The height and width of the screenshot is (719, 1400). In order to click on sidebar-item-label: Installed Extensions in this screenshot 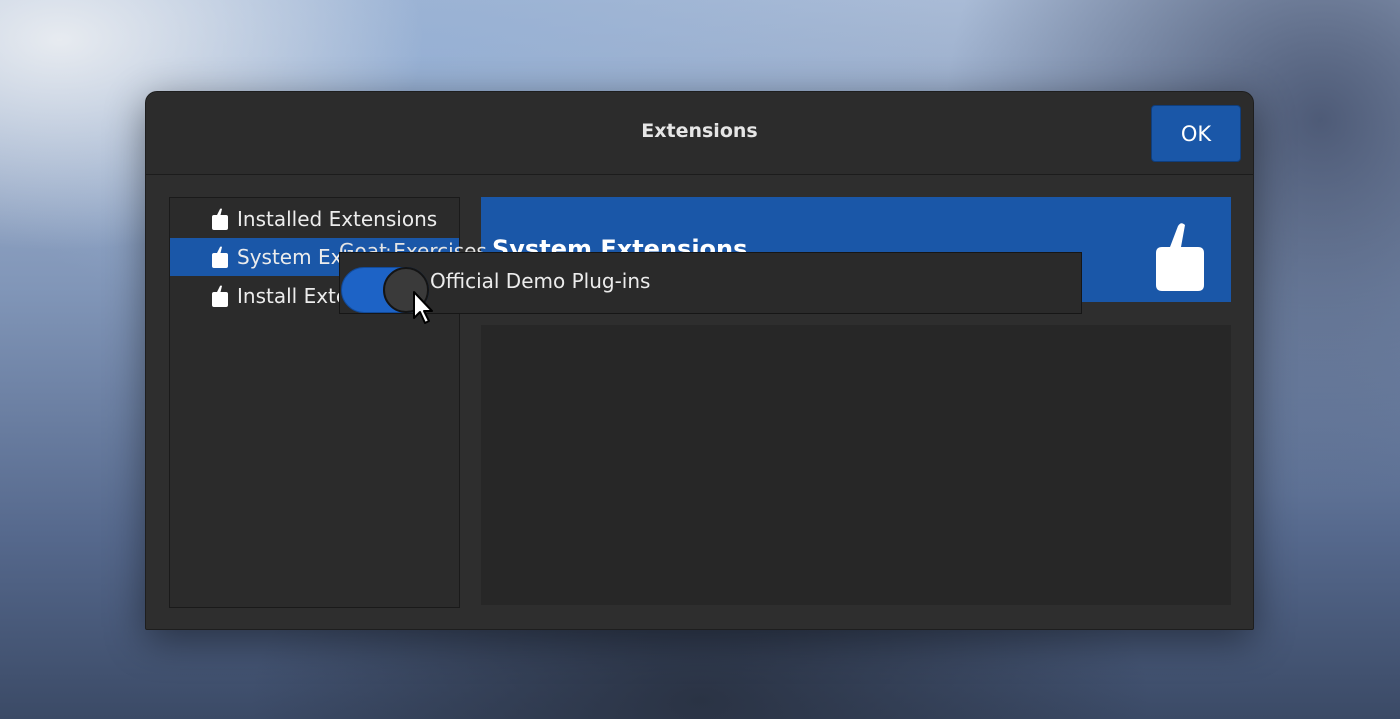, I will do `click(337, 219)`.